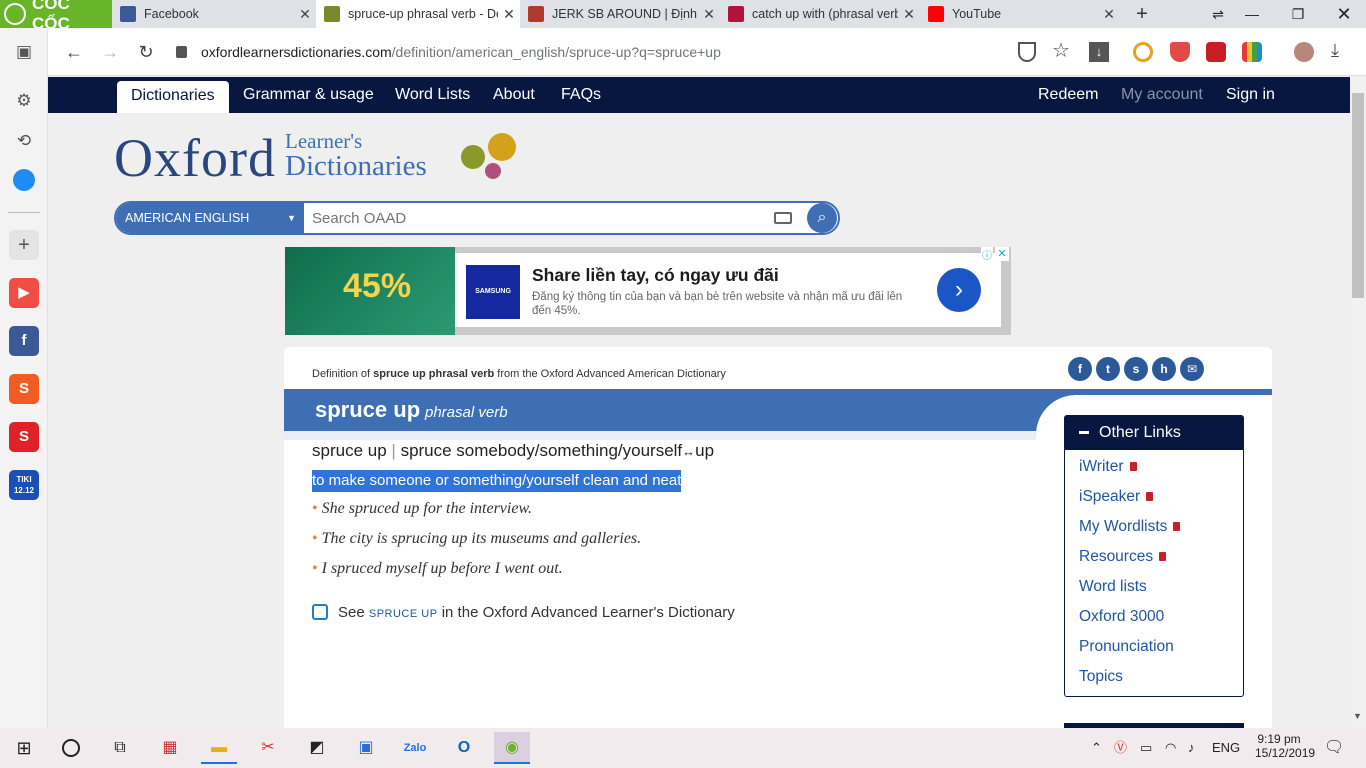  What do you see at coordinates (219, 748) in the screenshot?
I see `file-explorer-icon: ▬` at bounding box center [219, 748].